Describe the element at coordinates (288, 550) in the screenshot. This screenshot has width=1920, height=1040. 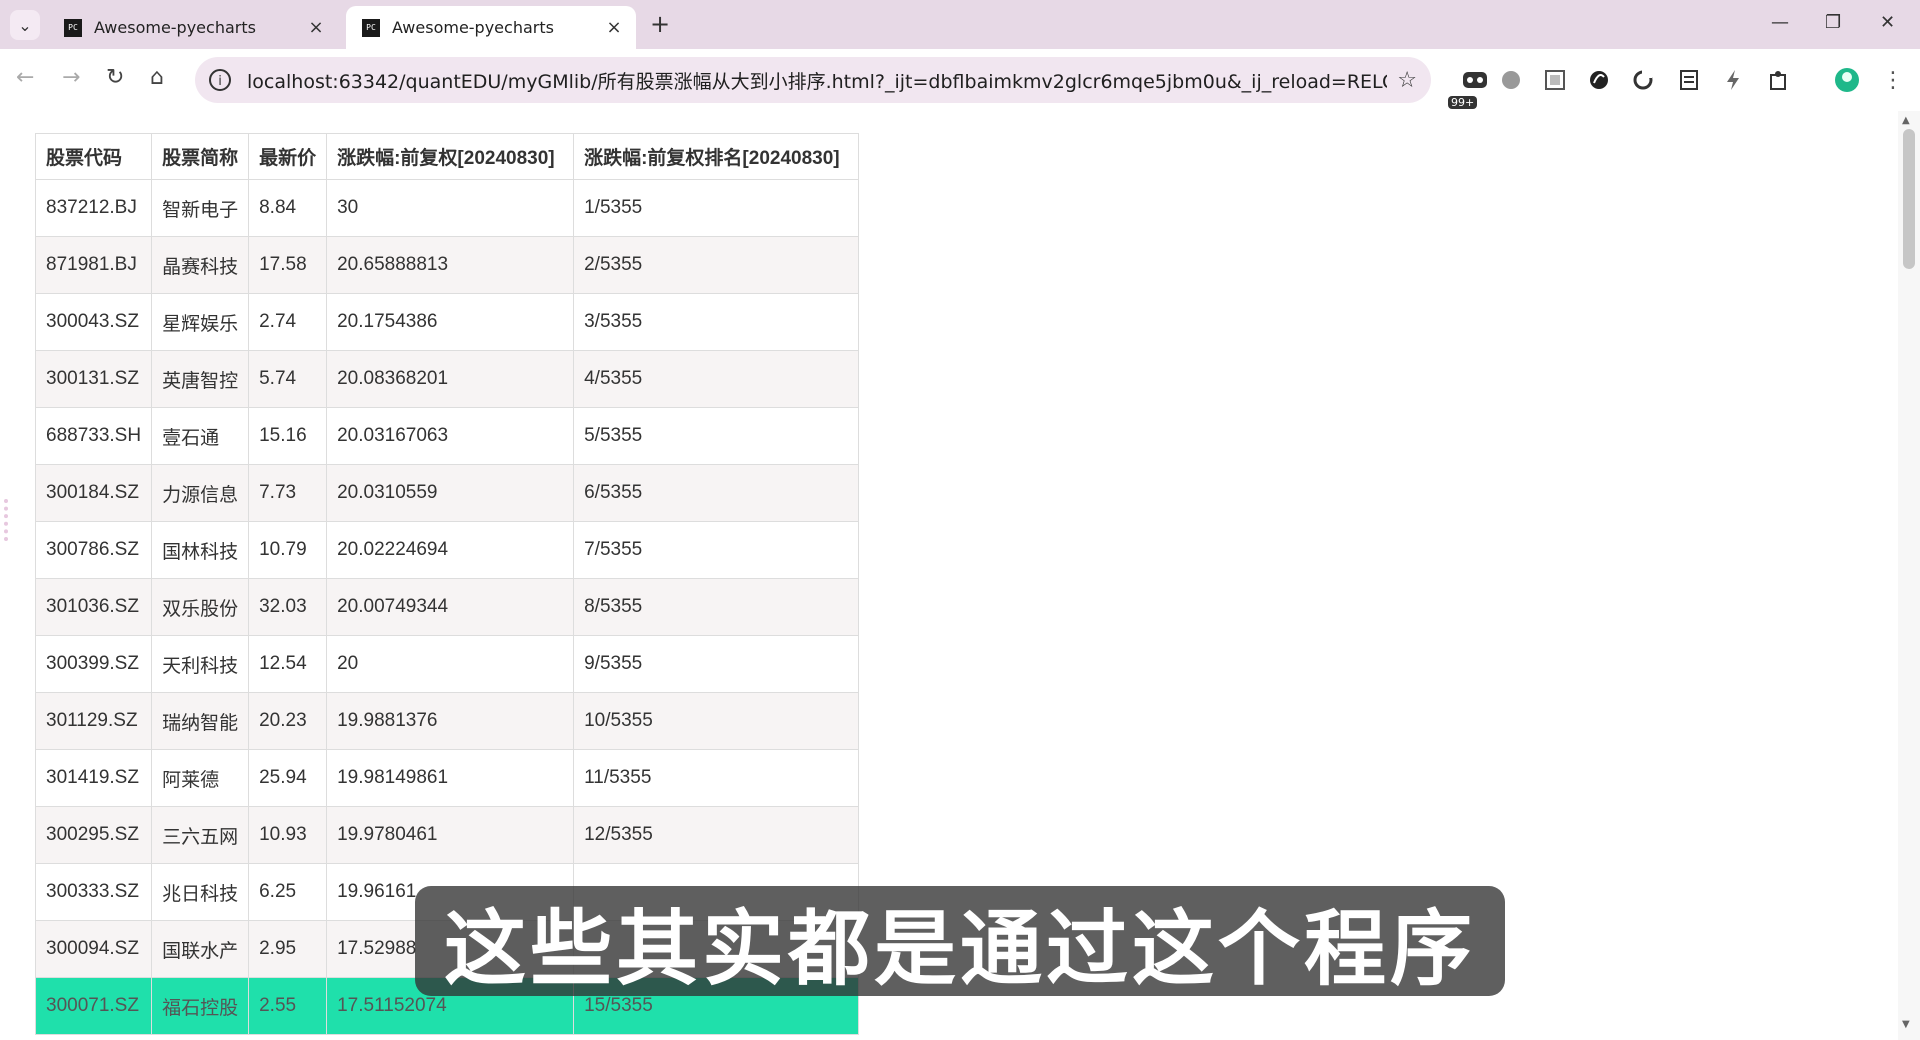
I see `cell-price: 10.79` at that location.